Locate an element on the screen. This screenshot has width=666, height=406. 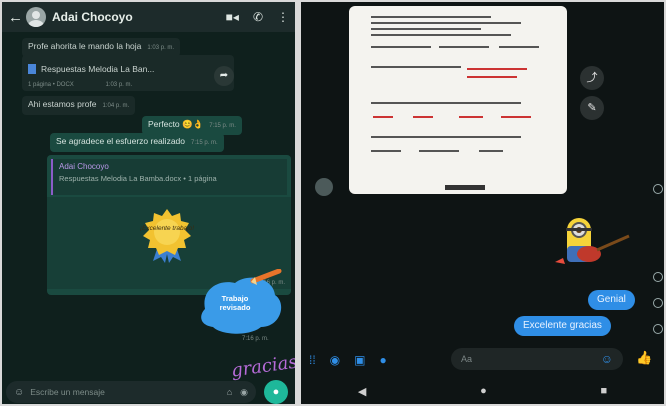
document-meta: 1 página • DOCX is located at coordinates (51, 85).